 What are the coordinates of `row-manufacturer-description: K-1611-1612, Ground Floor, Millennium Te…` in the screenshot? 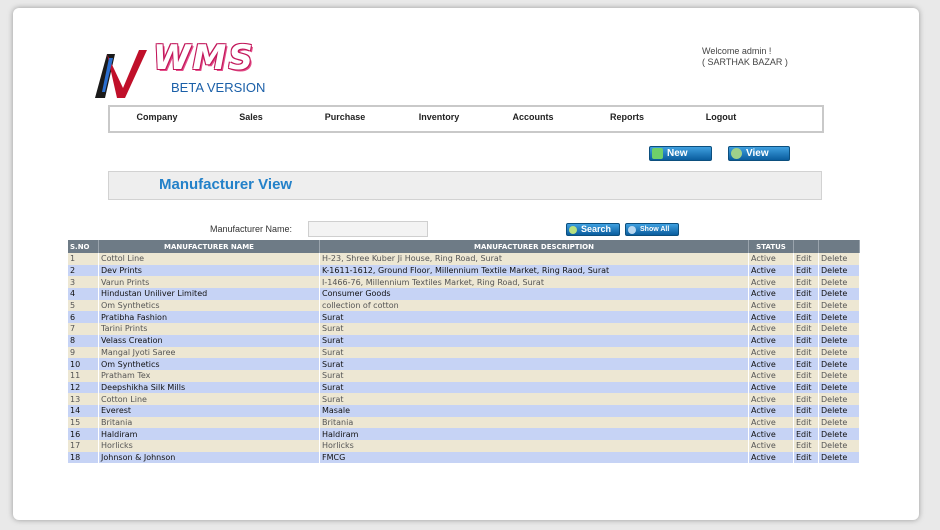 It's located at (534, 270).